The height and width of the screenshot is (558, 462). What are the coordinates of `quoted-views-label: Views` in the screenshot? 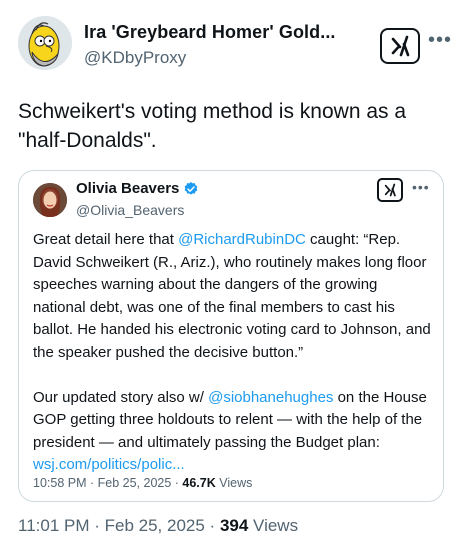 It's located at (236, 483).